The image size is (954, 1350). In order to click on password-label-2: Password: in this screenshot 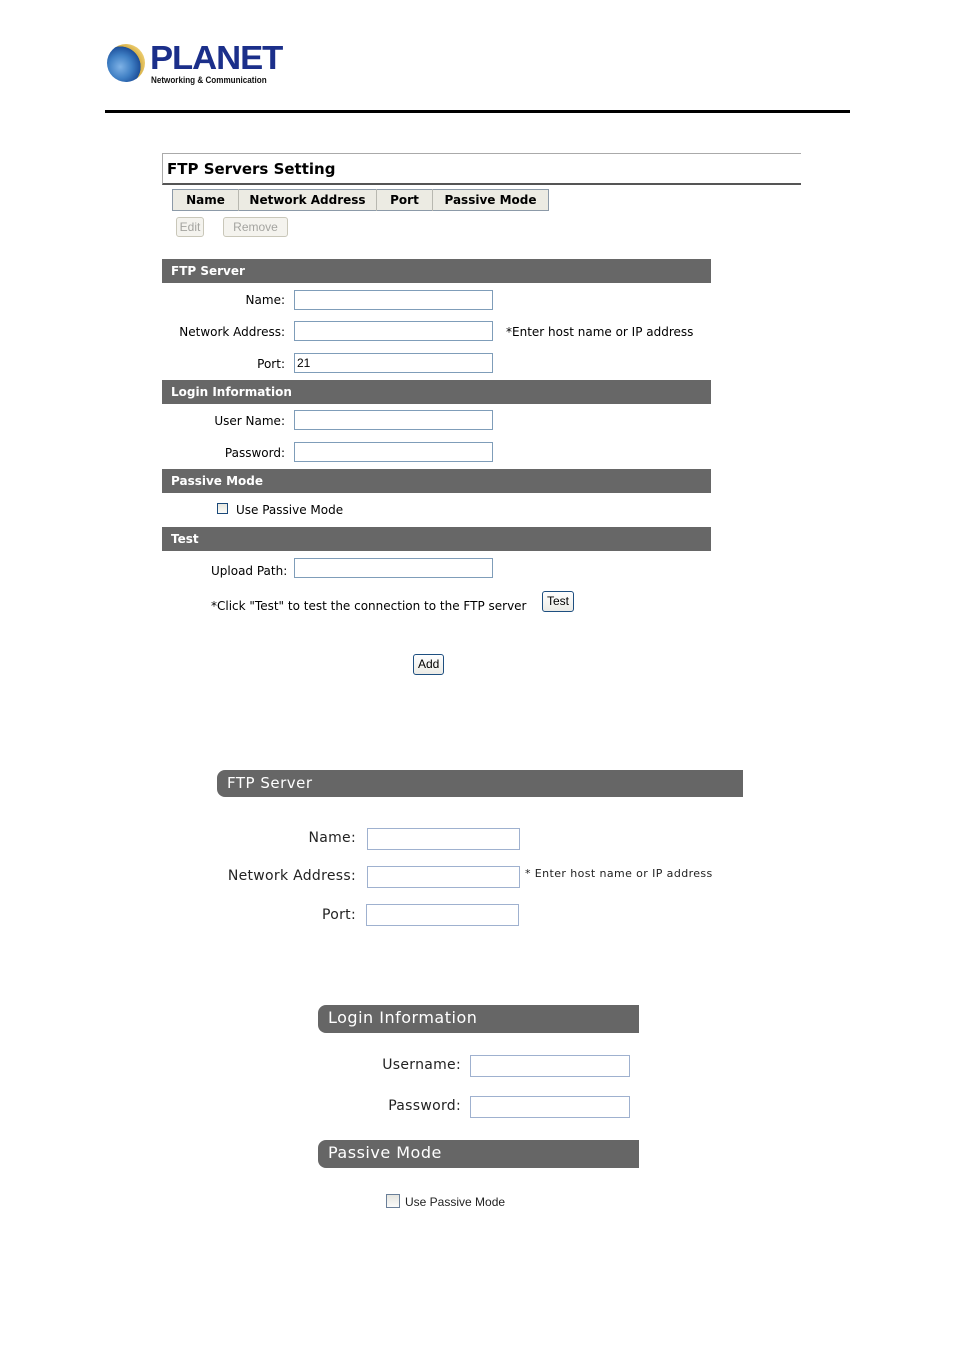, I will do `click(424, 1106)`.